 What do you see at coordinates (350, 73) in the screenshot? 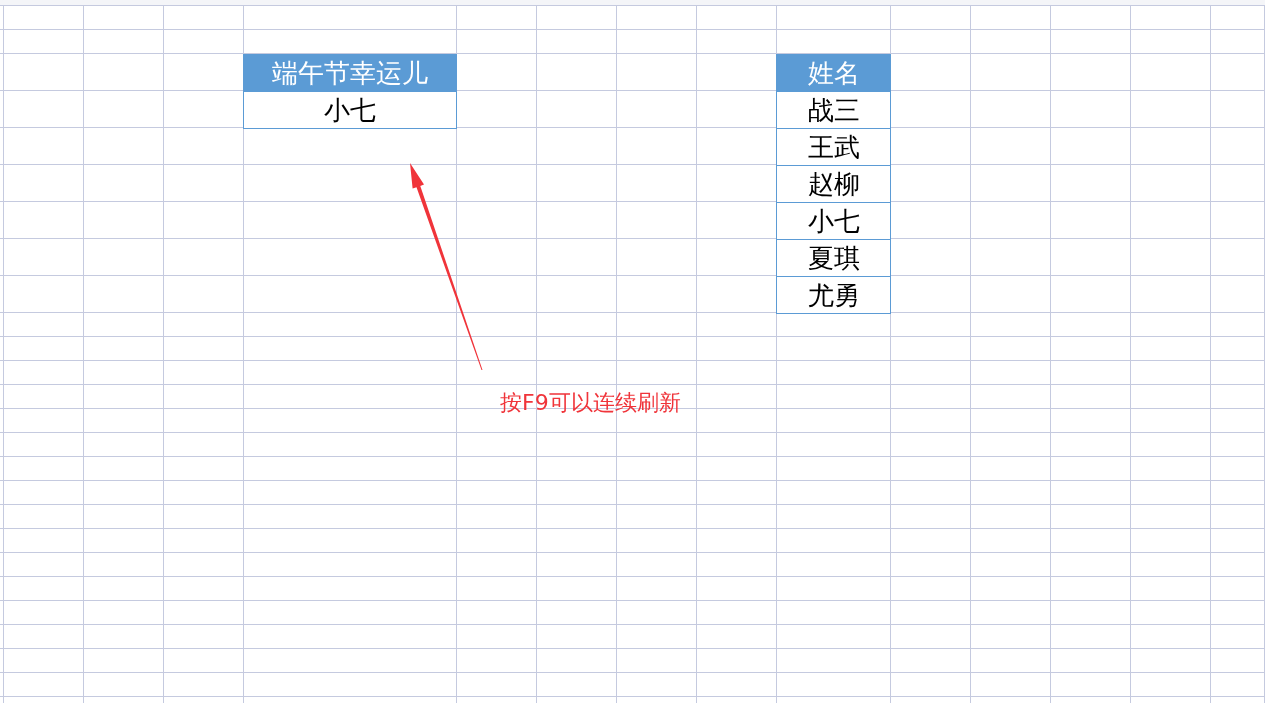
I see `column-header: 端午节幸运儿` at bounding box center [350, 73].